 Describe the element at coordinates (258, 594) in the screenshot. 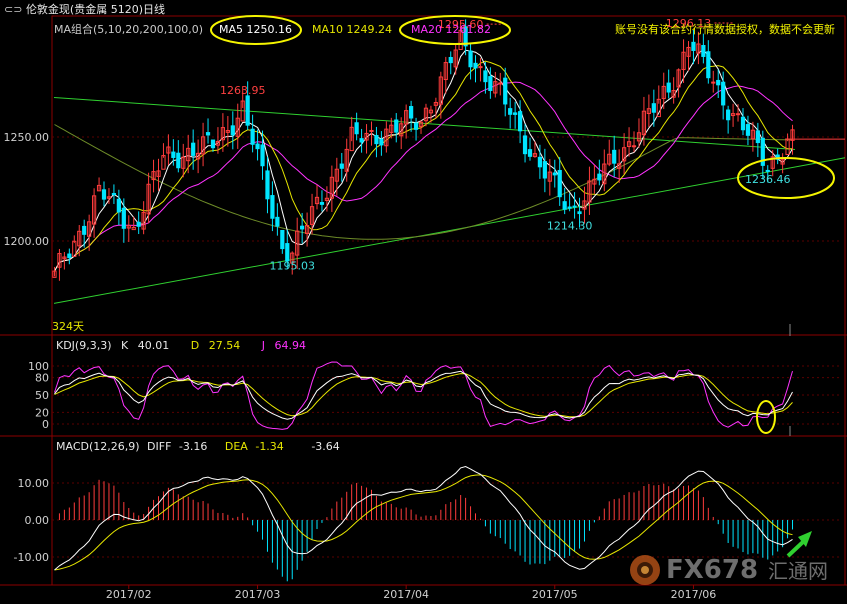

I see `x-axis-label: 2017/03` at that location.